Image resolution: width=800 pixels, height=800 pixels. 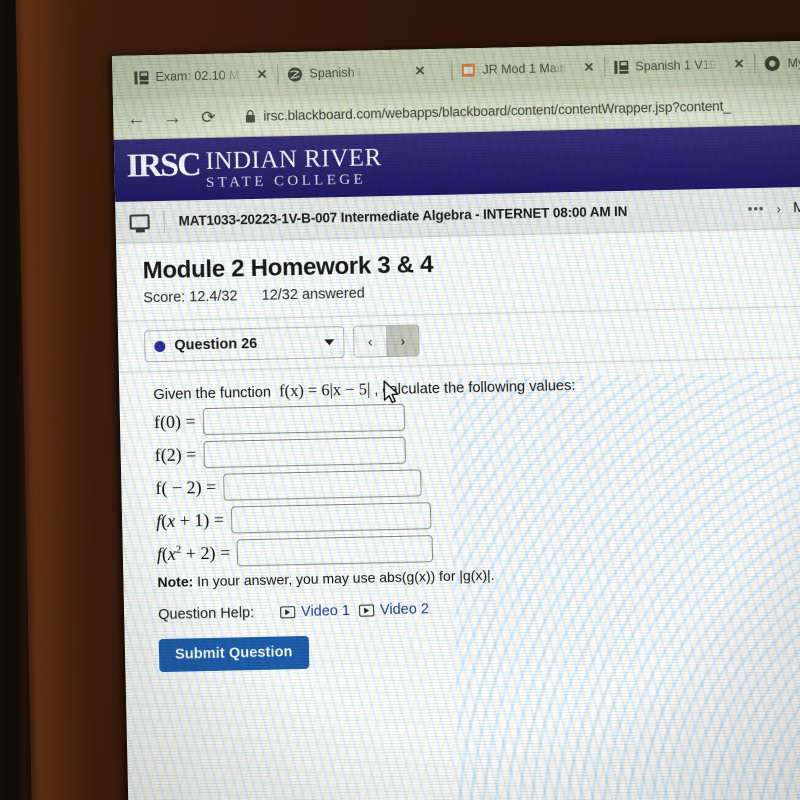 I want to click on next-question-button: ›, so click(x=402, y=341).